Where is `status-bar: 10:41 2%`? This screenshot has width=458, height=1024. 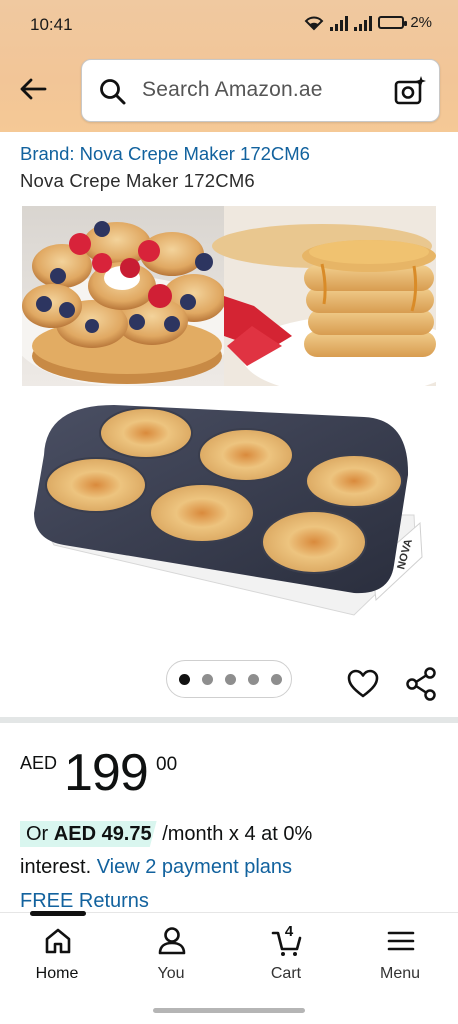 status-bar: 10:41 2% is located at coordinates (229, 26).